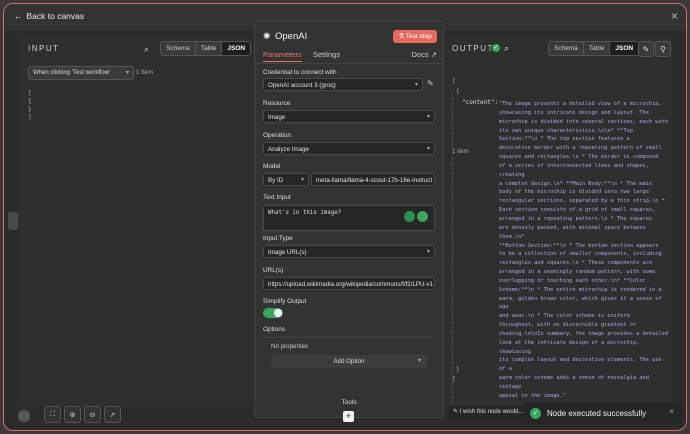  Describe the element at coordinates (349, 116) in the screenshot. I see `resource-select: Image ▾` at that location.